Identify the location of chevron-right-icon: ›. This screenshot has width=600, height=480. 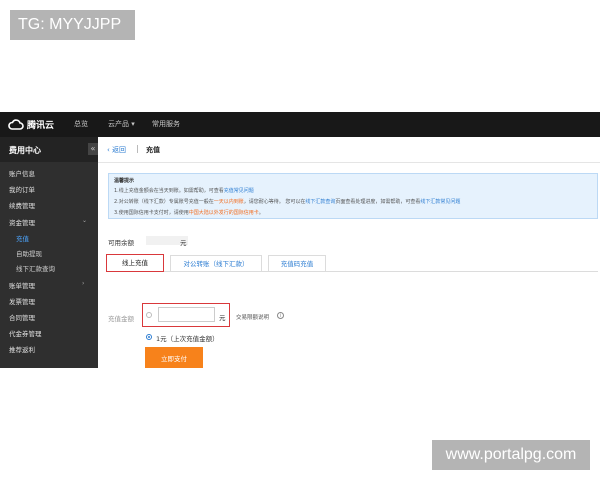
(83, 283).